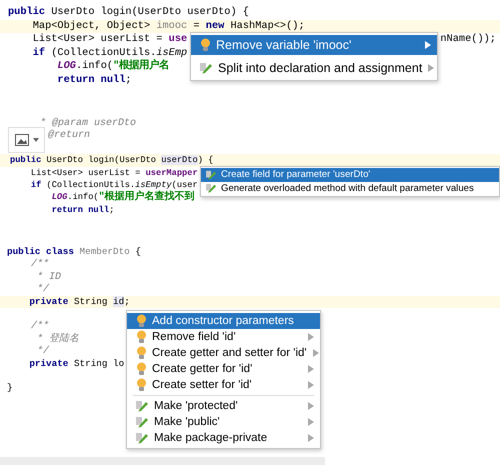 Image resolution: width=500 pixels, height=465 pixels. Describe the element at coordinates (21, 140) in the screenshot. I see `image-icon` at that location.